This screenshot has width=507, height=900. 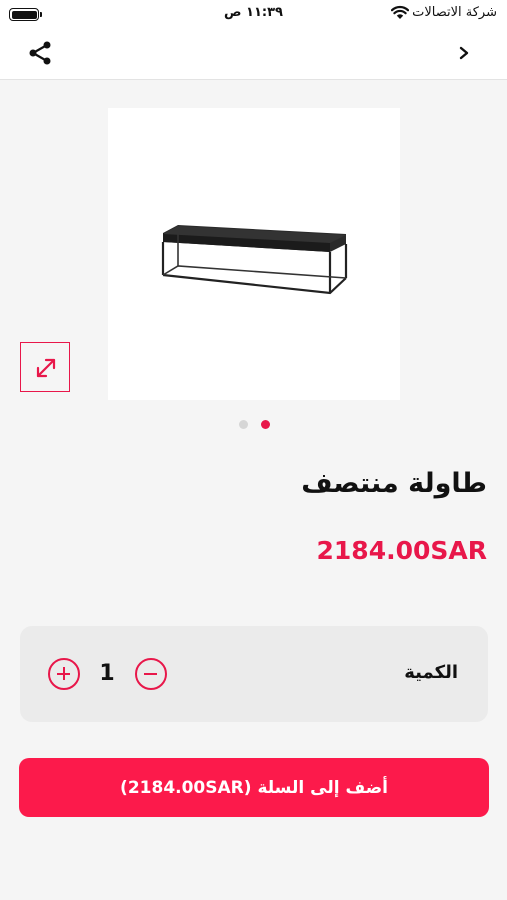 What do you see at coordinates (265, 424) in the screenshot?
I see `carousel-dot-active` at bounding box center [265, 424].